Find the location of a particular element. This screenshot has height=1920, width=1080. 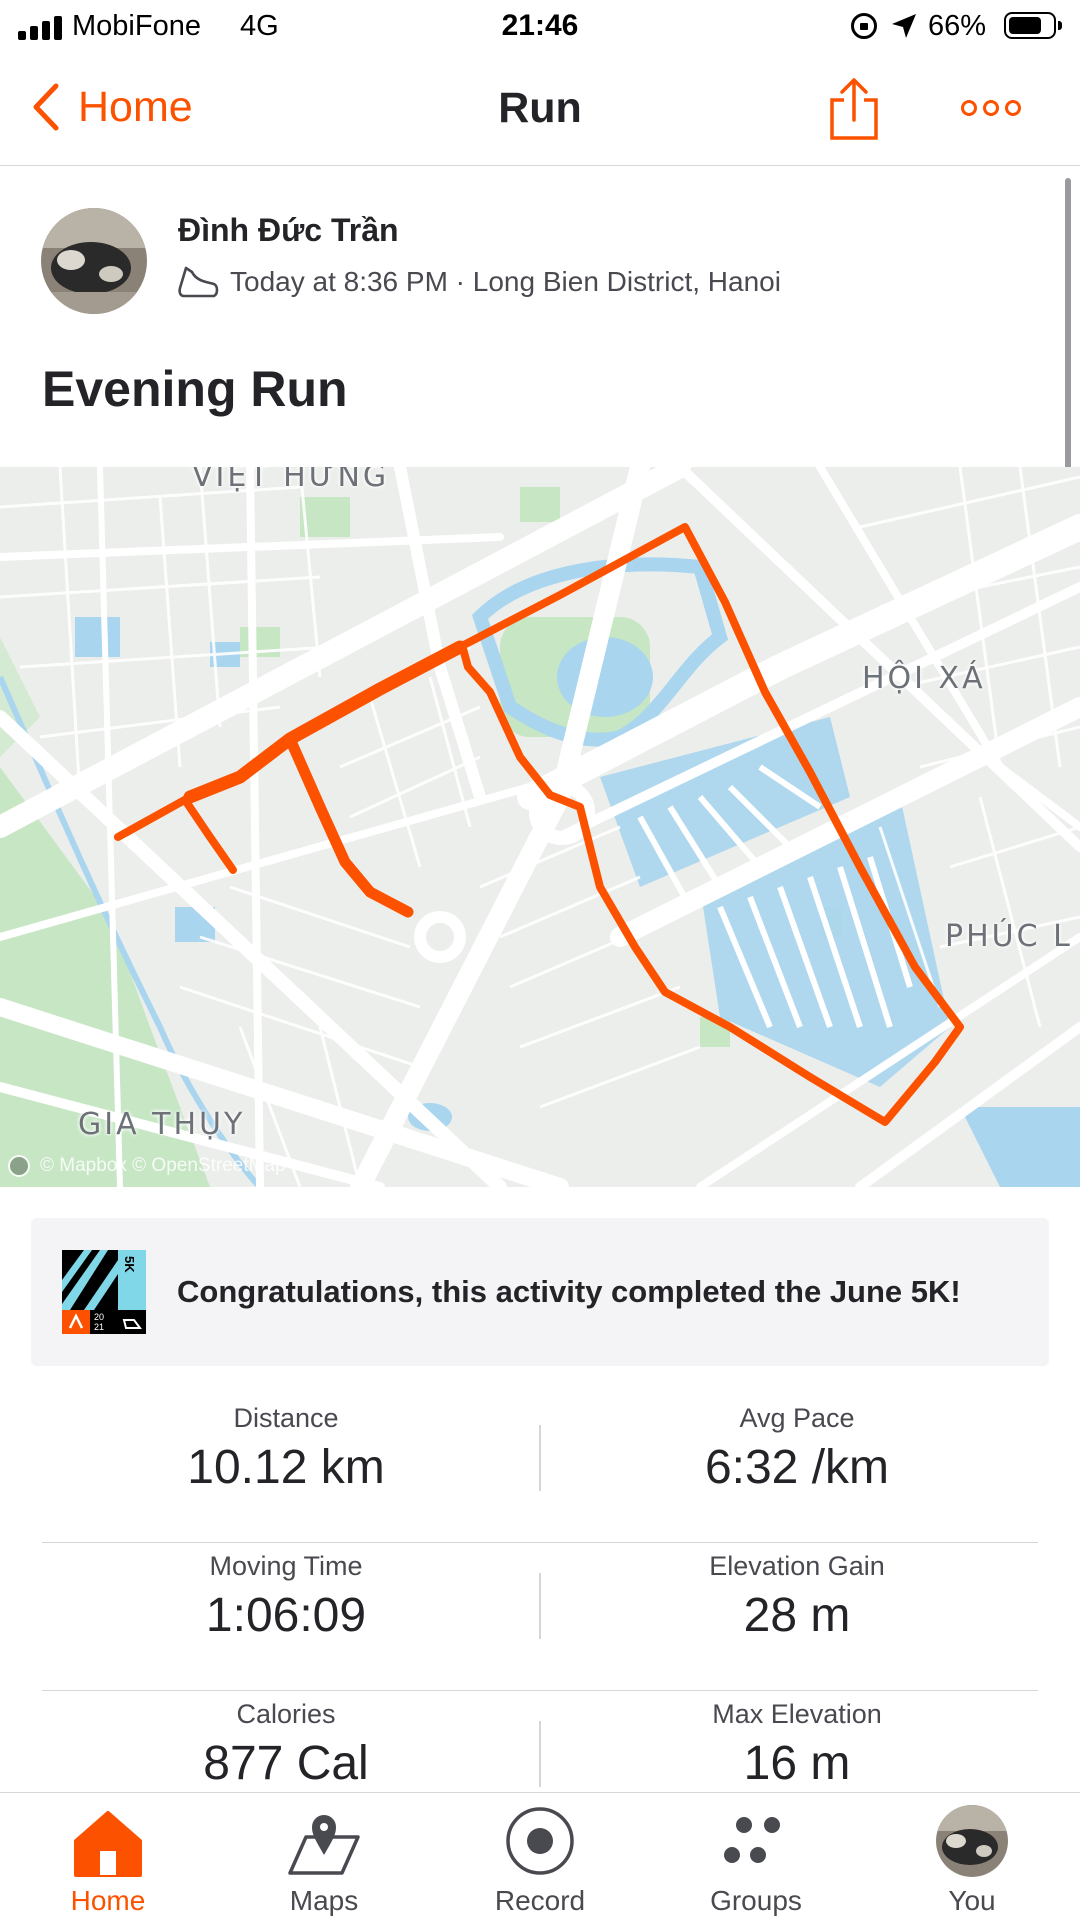

stat-calories: Calories 877 Cal is located at coordinates (286, 1741).